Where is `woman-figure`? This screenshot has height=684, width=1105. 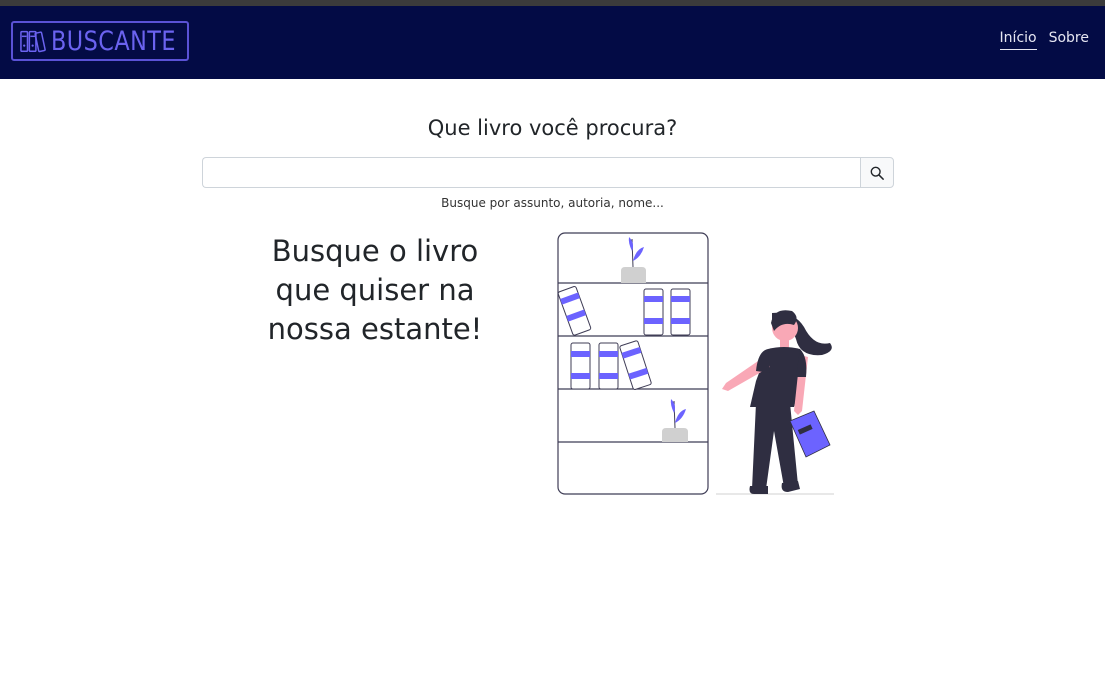
woman-figure is located at coordinates (777, 402).